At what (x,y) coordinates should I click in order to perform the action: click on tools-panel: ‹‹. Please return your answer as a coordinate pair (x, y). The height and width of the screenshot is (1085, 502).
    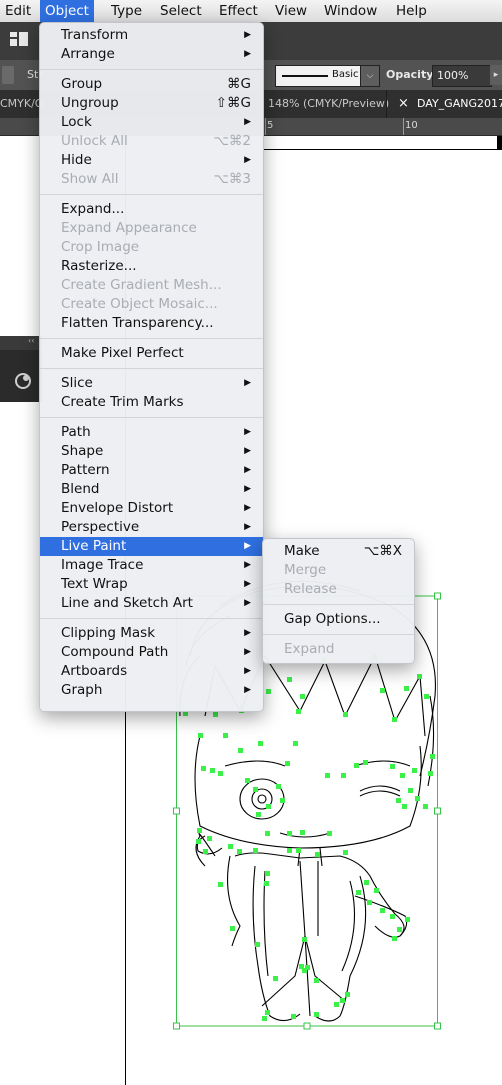
    Looking at the image, I should click on (21, 369).